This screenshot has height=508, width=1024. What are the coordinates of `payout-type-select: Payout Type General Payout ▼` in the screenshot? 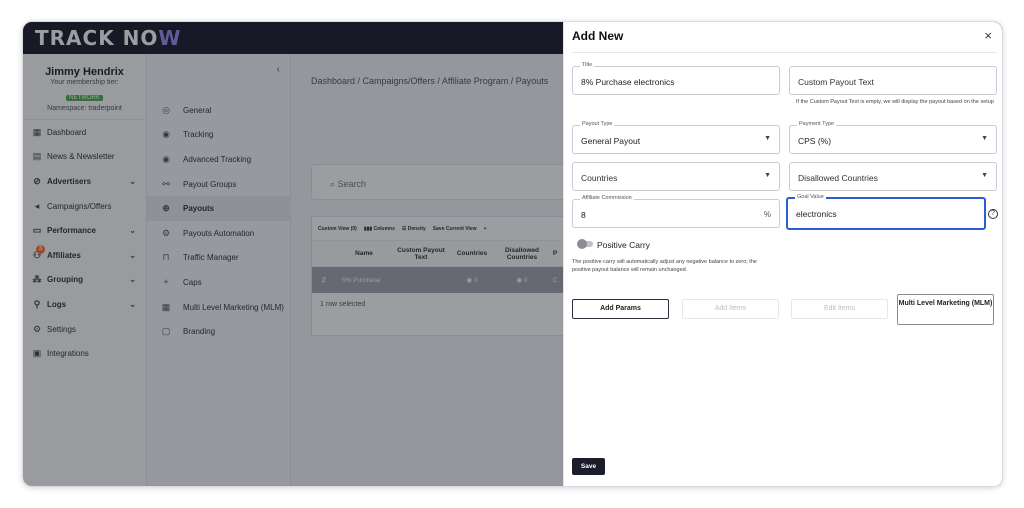 It's located at (676, 137).